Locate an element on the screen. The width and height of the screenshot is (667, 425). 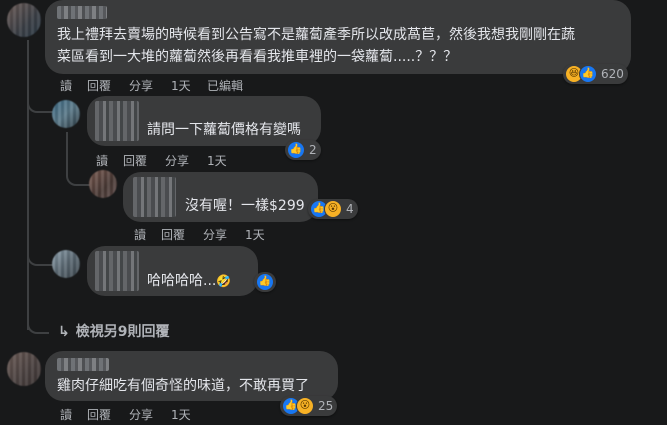
rofl-emoji-icon: 🤣 is located at coordinates (224, 281).